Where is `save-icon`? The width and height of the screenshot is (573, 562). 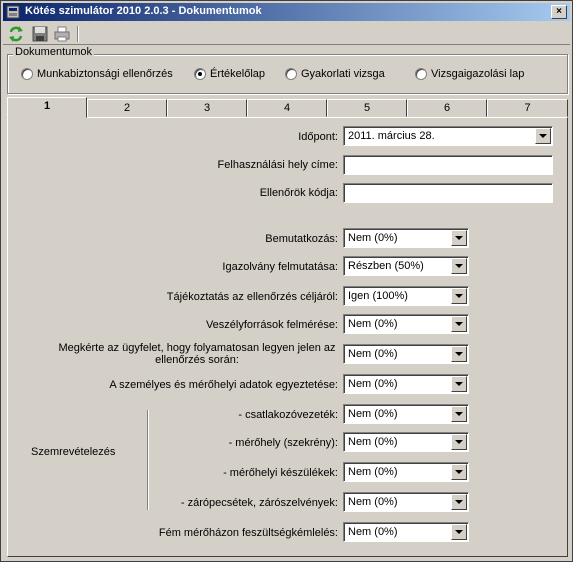 save-icon is located at coordinates (40, 34).